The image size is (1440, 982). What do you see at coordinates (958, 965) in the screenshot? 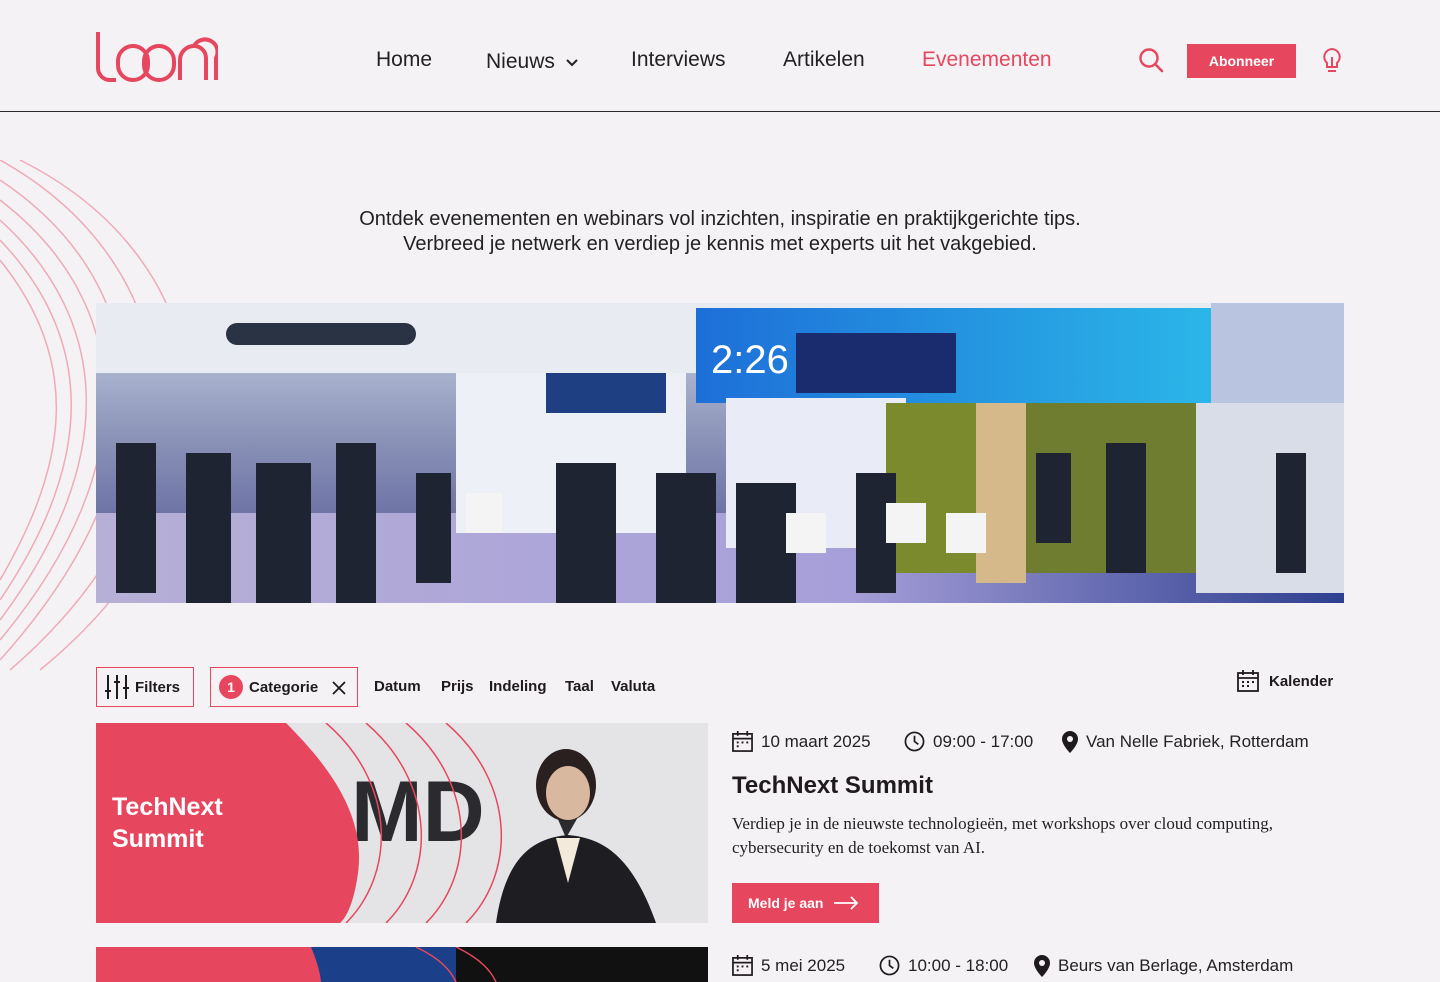
I see `event-time-text: 10:00 - 18:00` at bounding box center [958, 965].